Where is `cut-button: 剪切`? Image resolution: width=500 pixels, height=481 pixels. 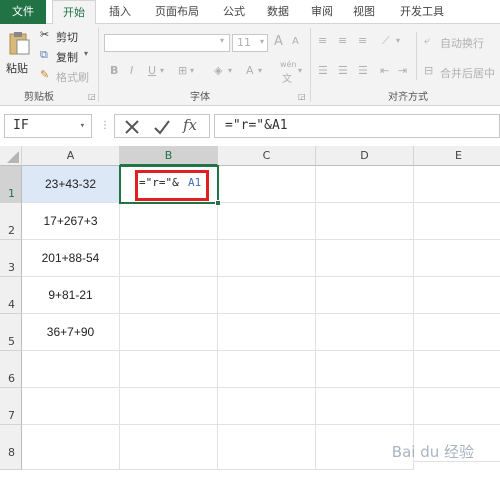 cut-button: 剪切 is located at coordinates (67, 37).